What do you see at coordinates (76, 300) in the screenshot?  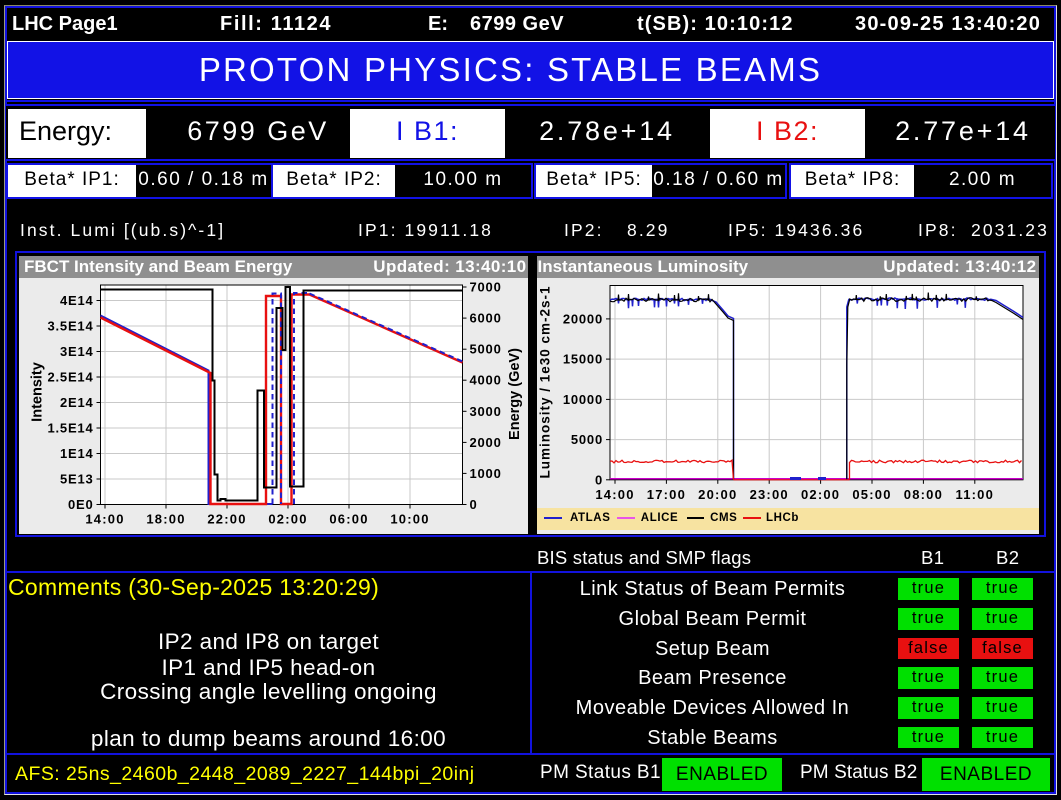 I see `svg-text: 4E14` at bounding box center [76, 300].